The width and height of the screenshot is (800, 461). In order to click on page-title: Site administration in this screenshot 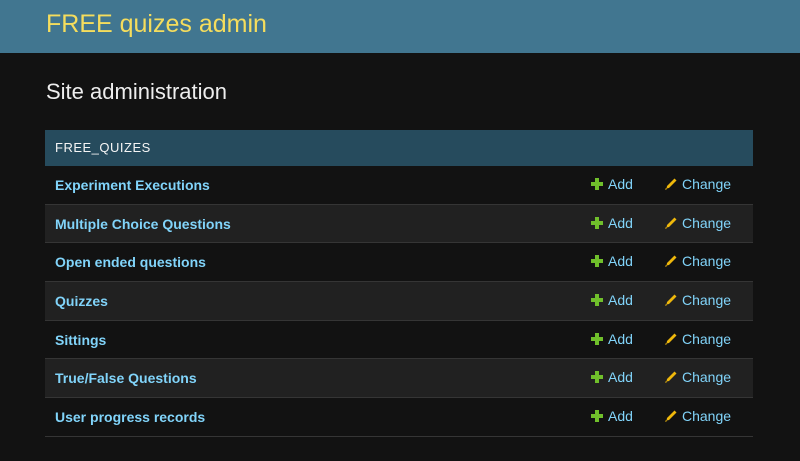, I will do `click(136, 91)`.